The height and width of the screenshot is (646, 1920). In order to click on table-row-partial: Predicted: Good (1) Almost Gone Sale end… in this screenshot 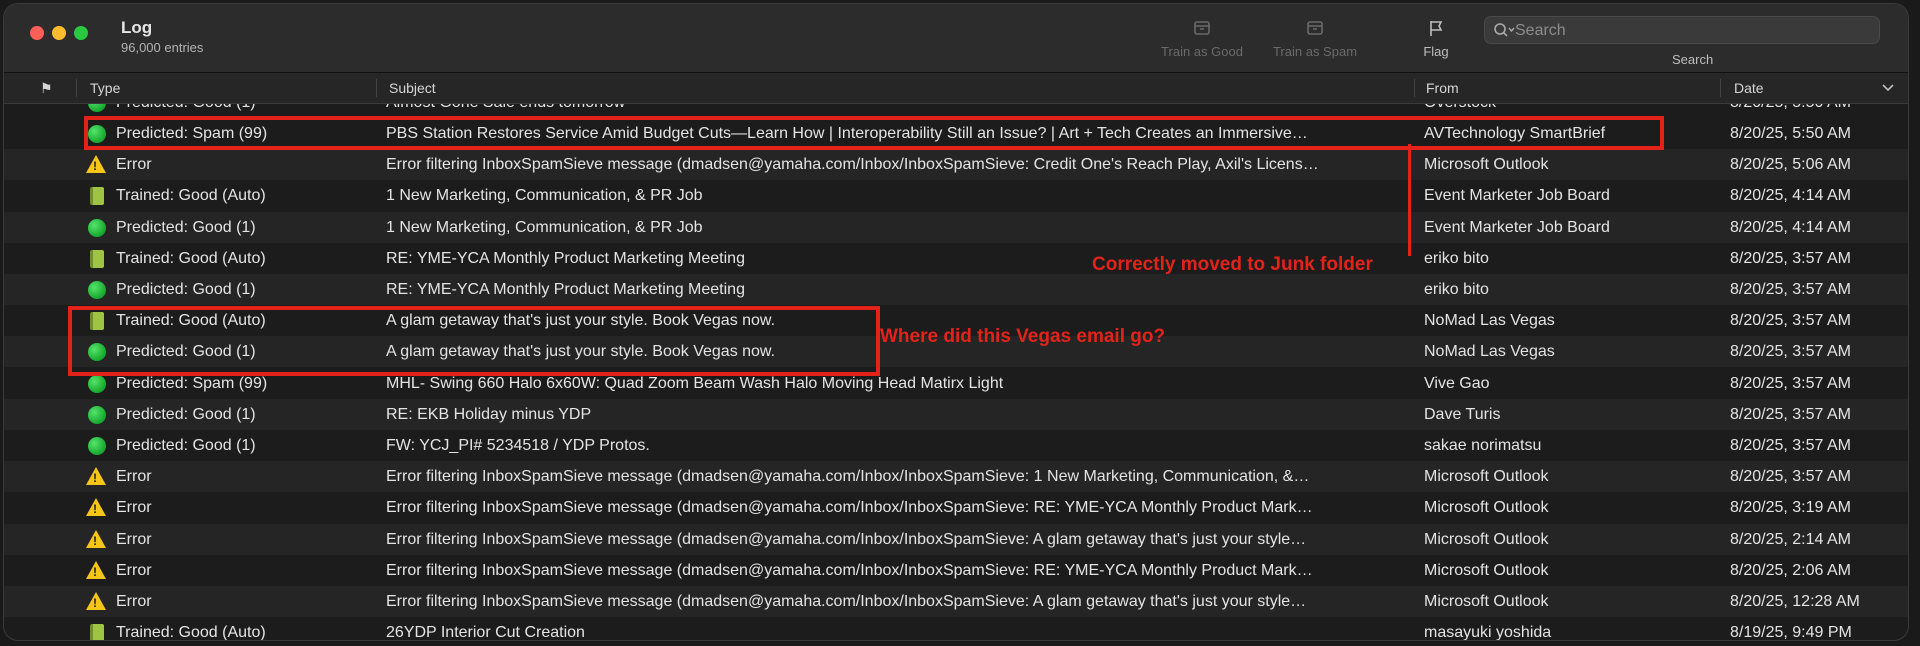, I will do `click(956, 111)`.